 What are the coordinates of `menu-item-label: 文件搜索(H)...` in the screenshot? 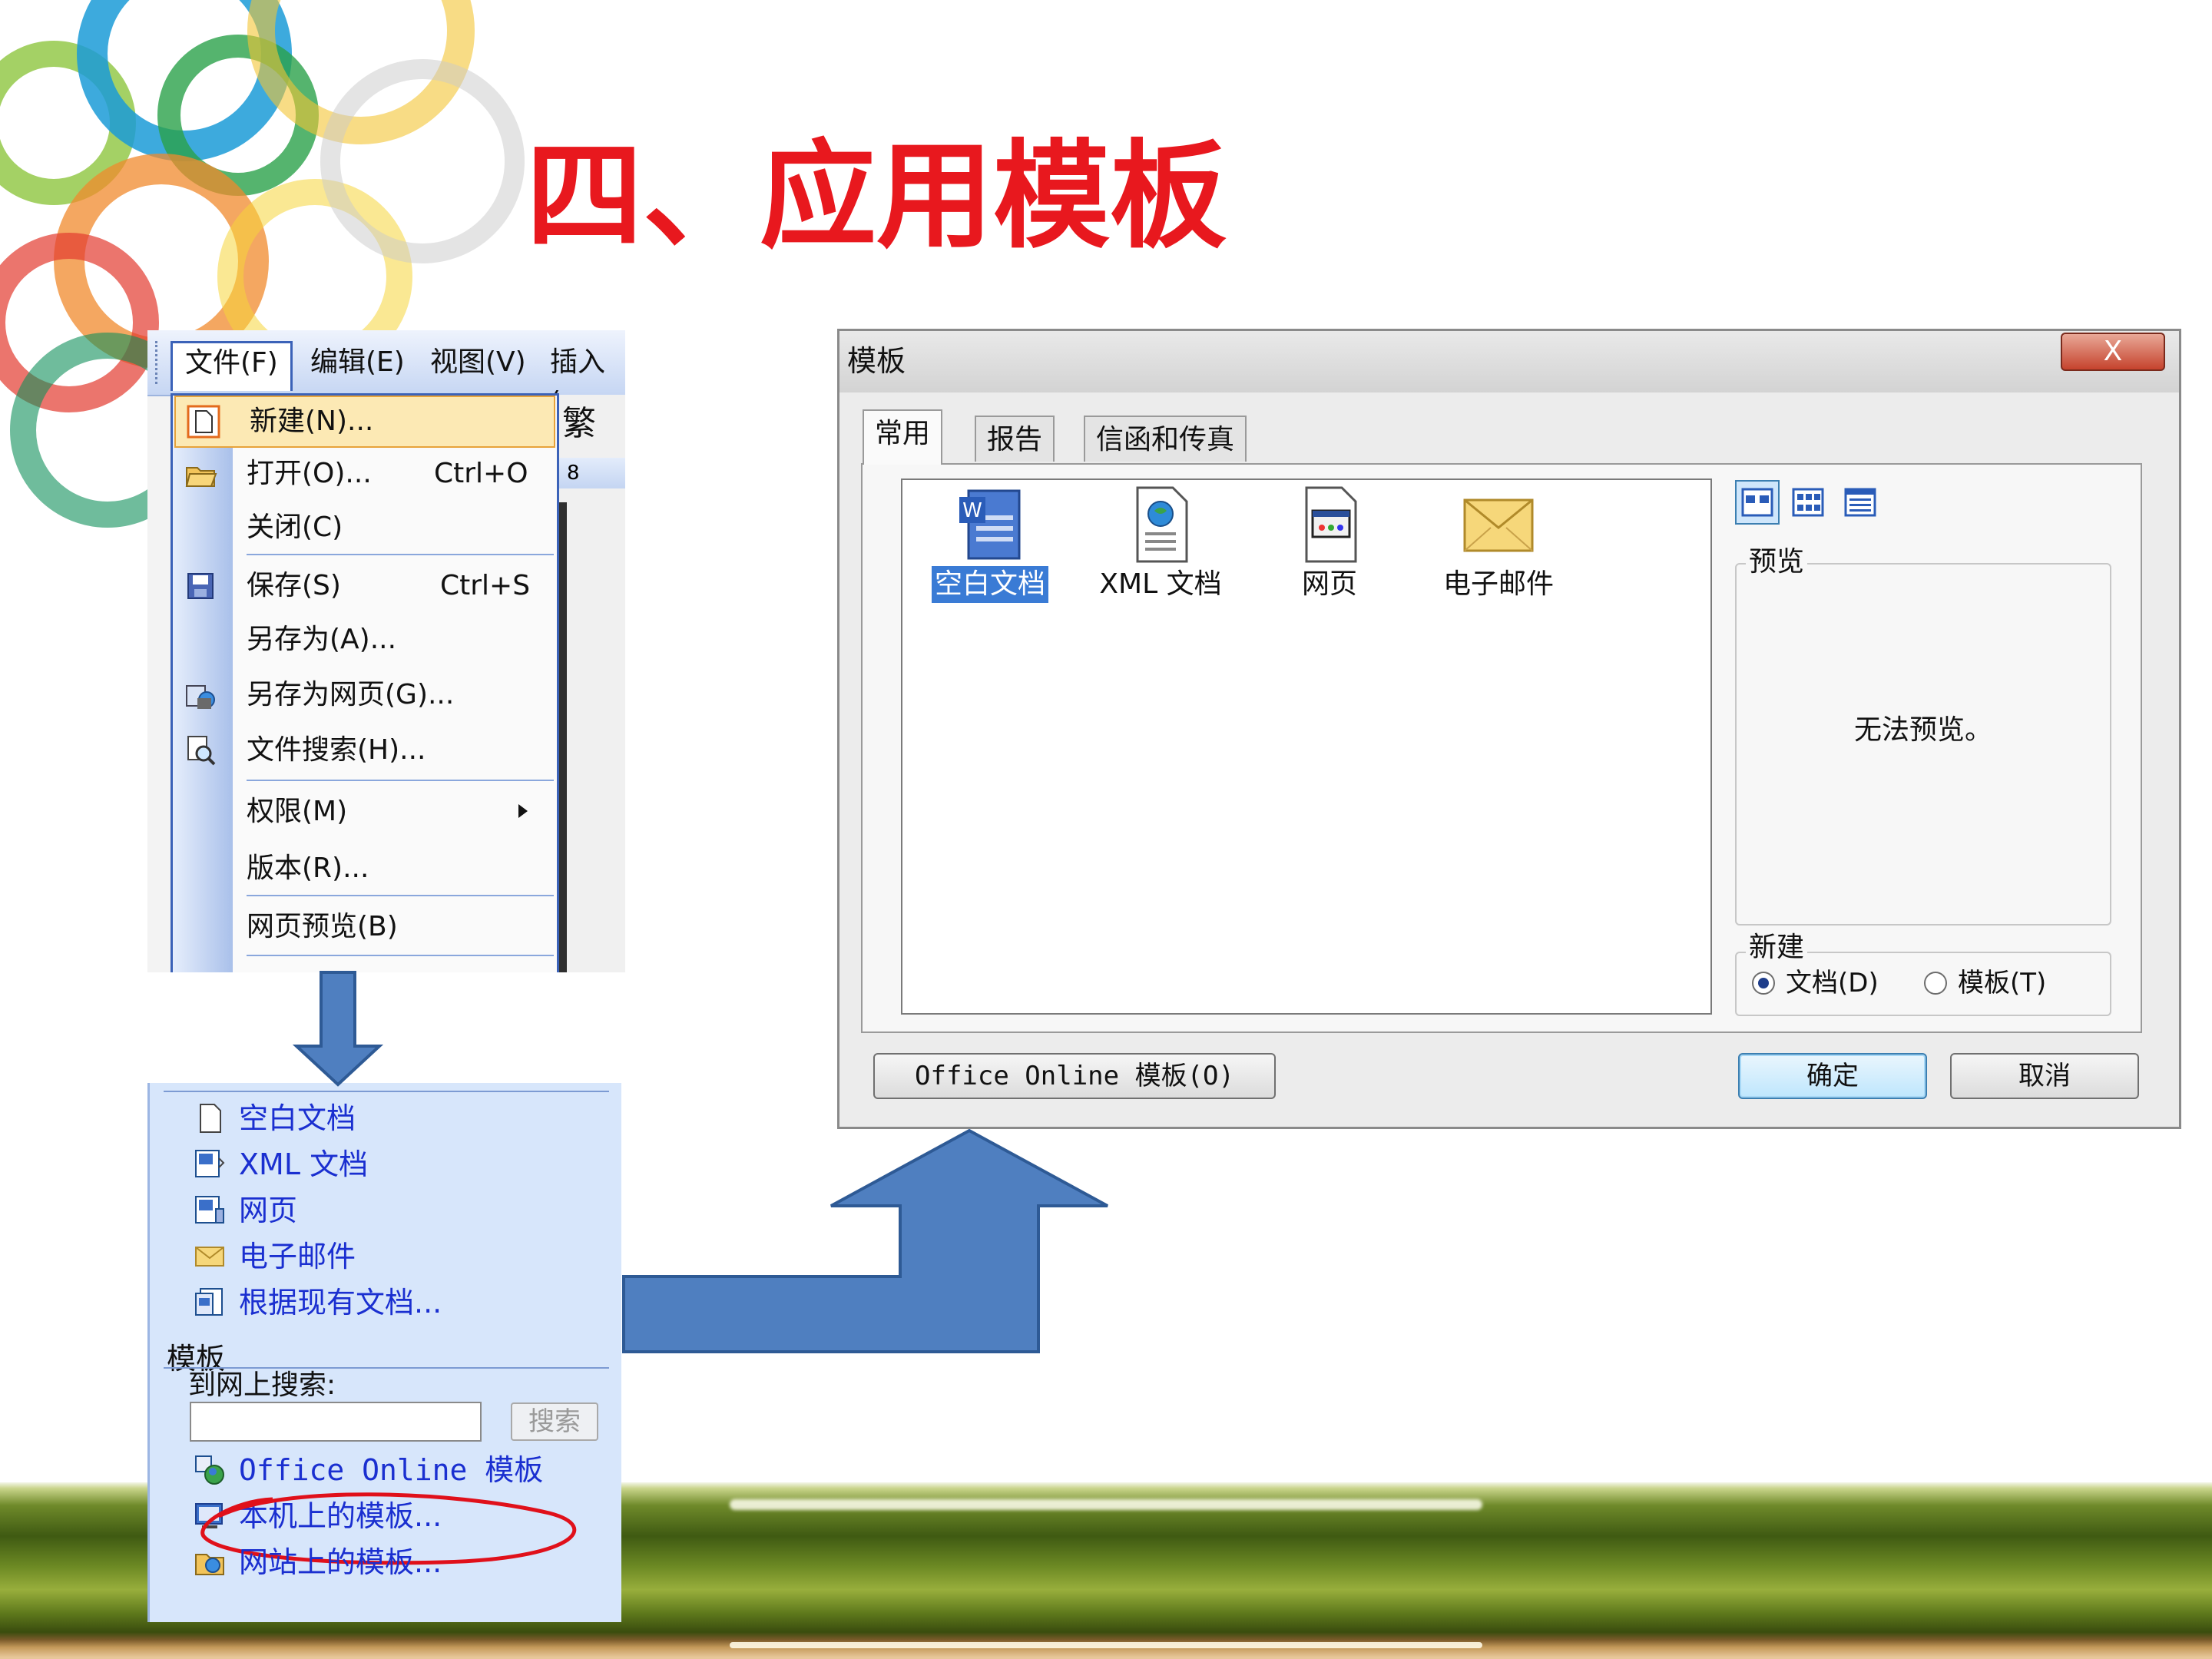 It's located at (337, 750).